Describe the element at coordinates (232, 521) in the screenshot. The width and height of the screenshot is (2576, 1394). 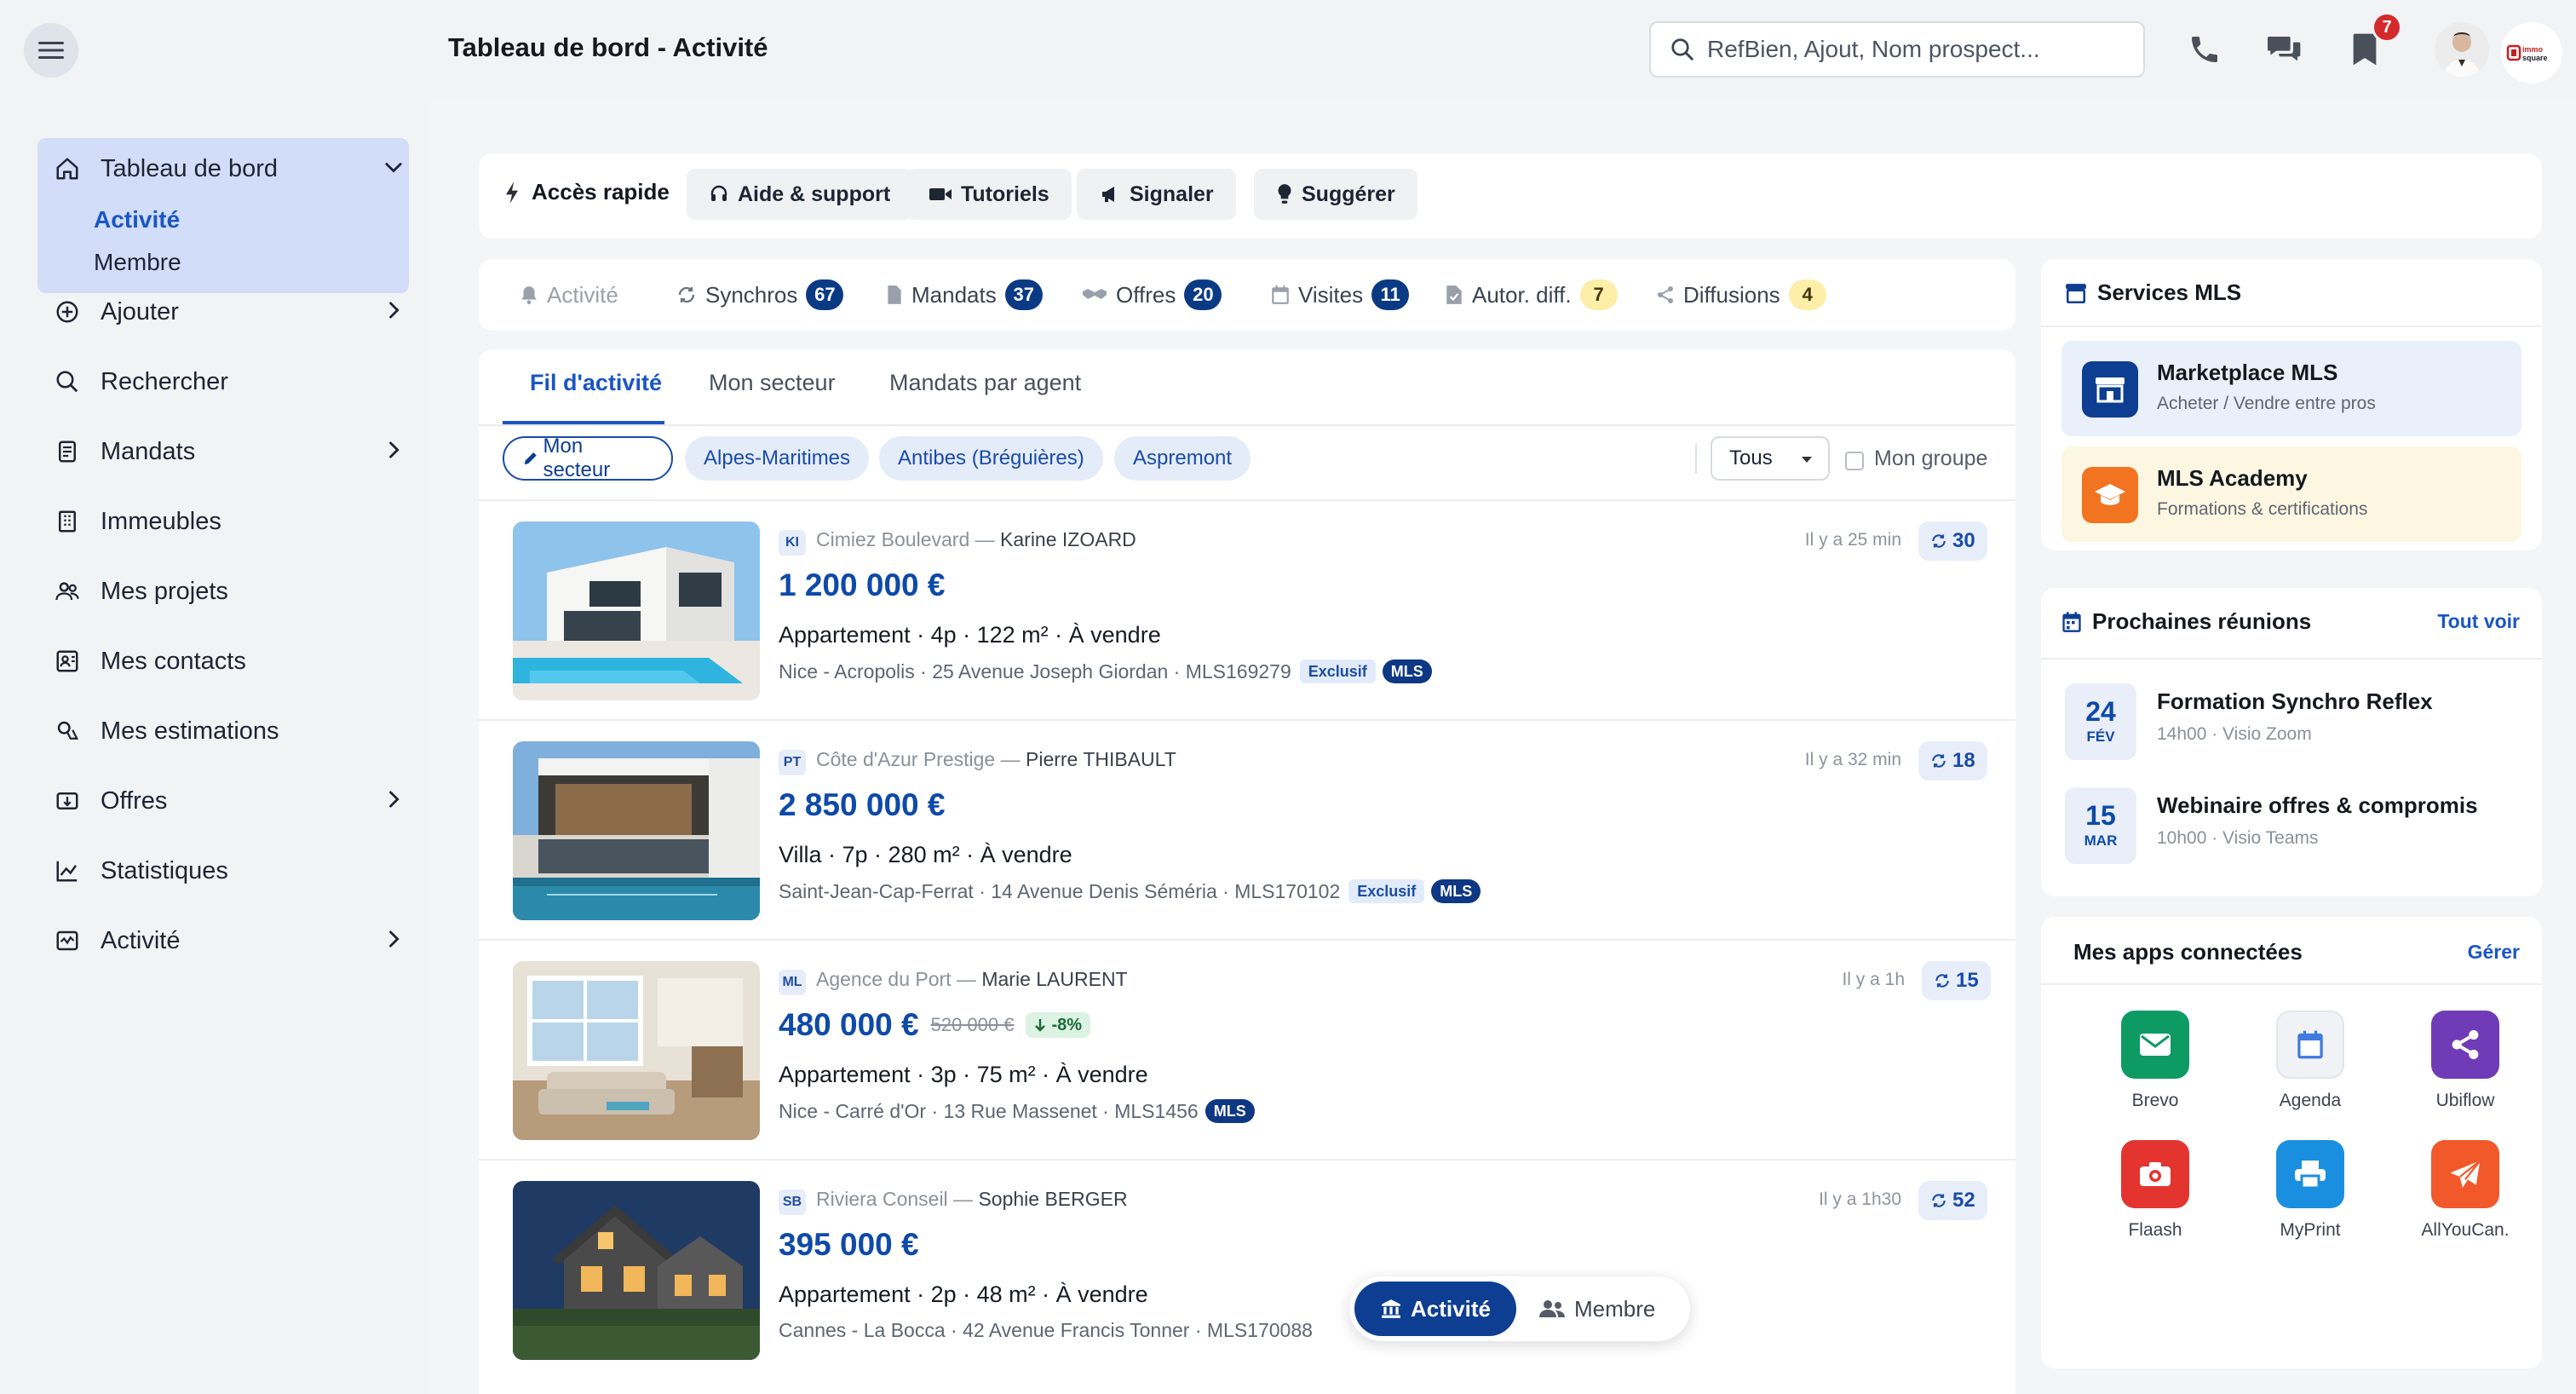
I see `sidebar-item-immeubles: Immeubles` at that location.